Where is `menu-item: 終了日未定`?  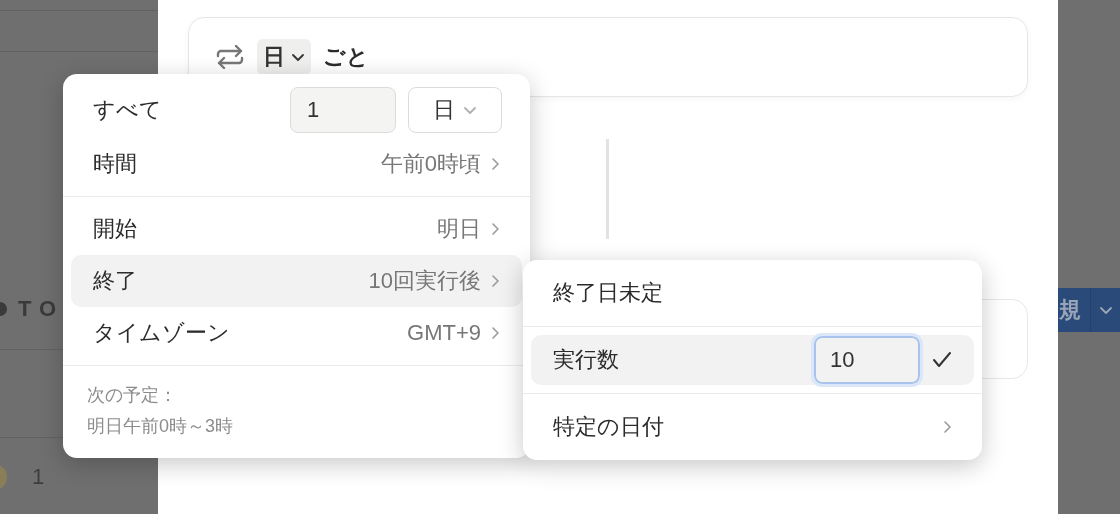 menu-item: 終了日未定 is located at coordinates (752, 293).